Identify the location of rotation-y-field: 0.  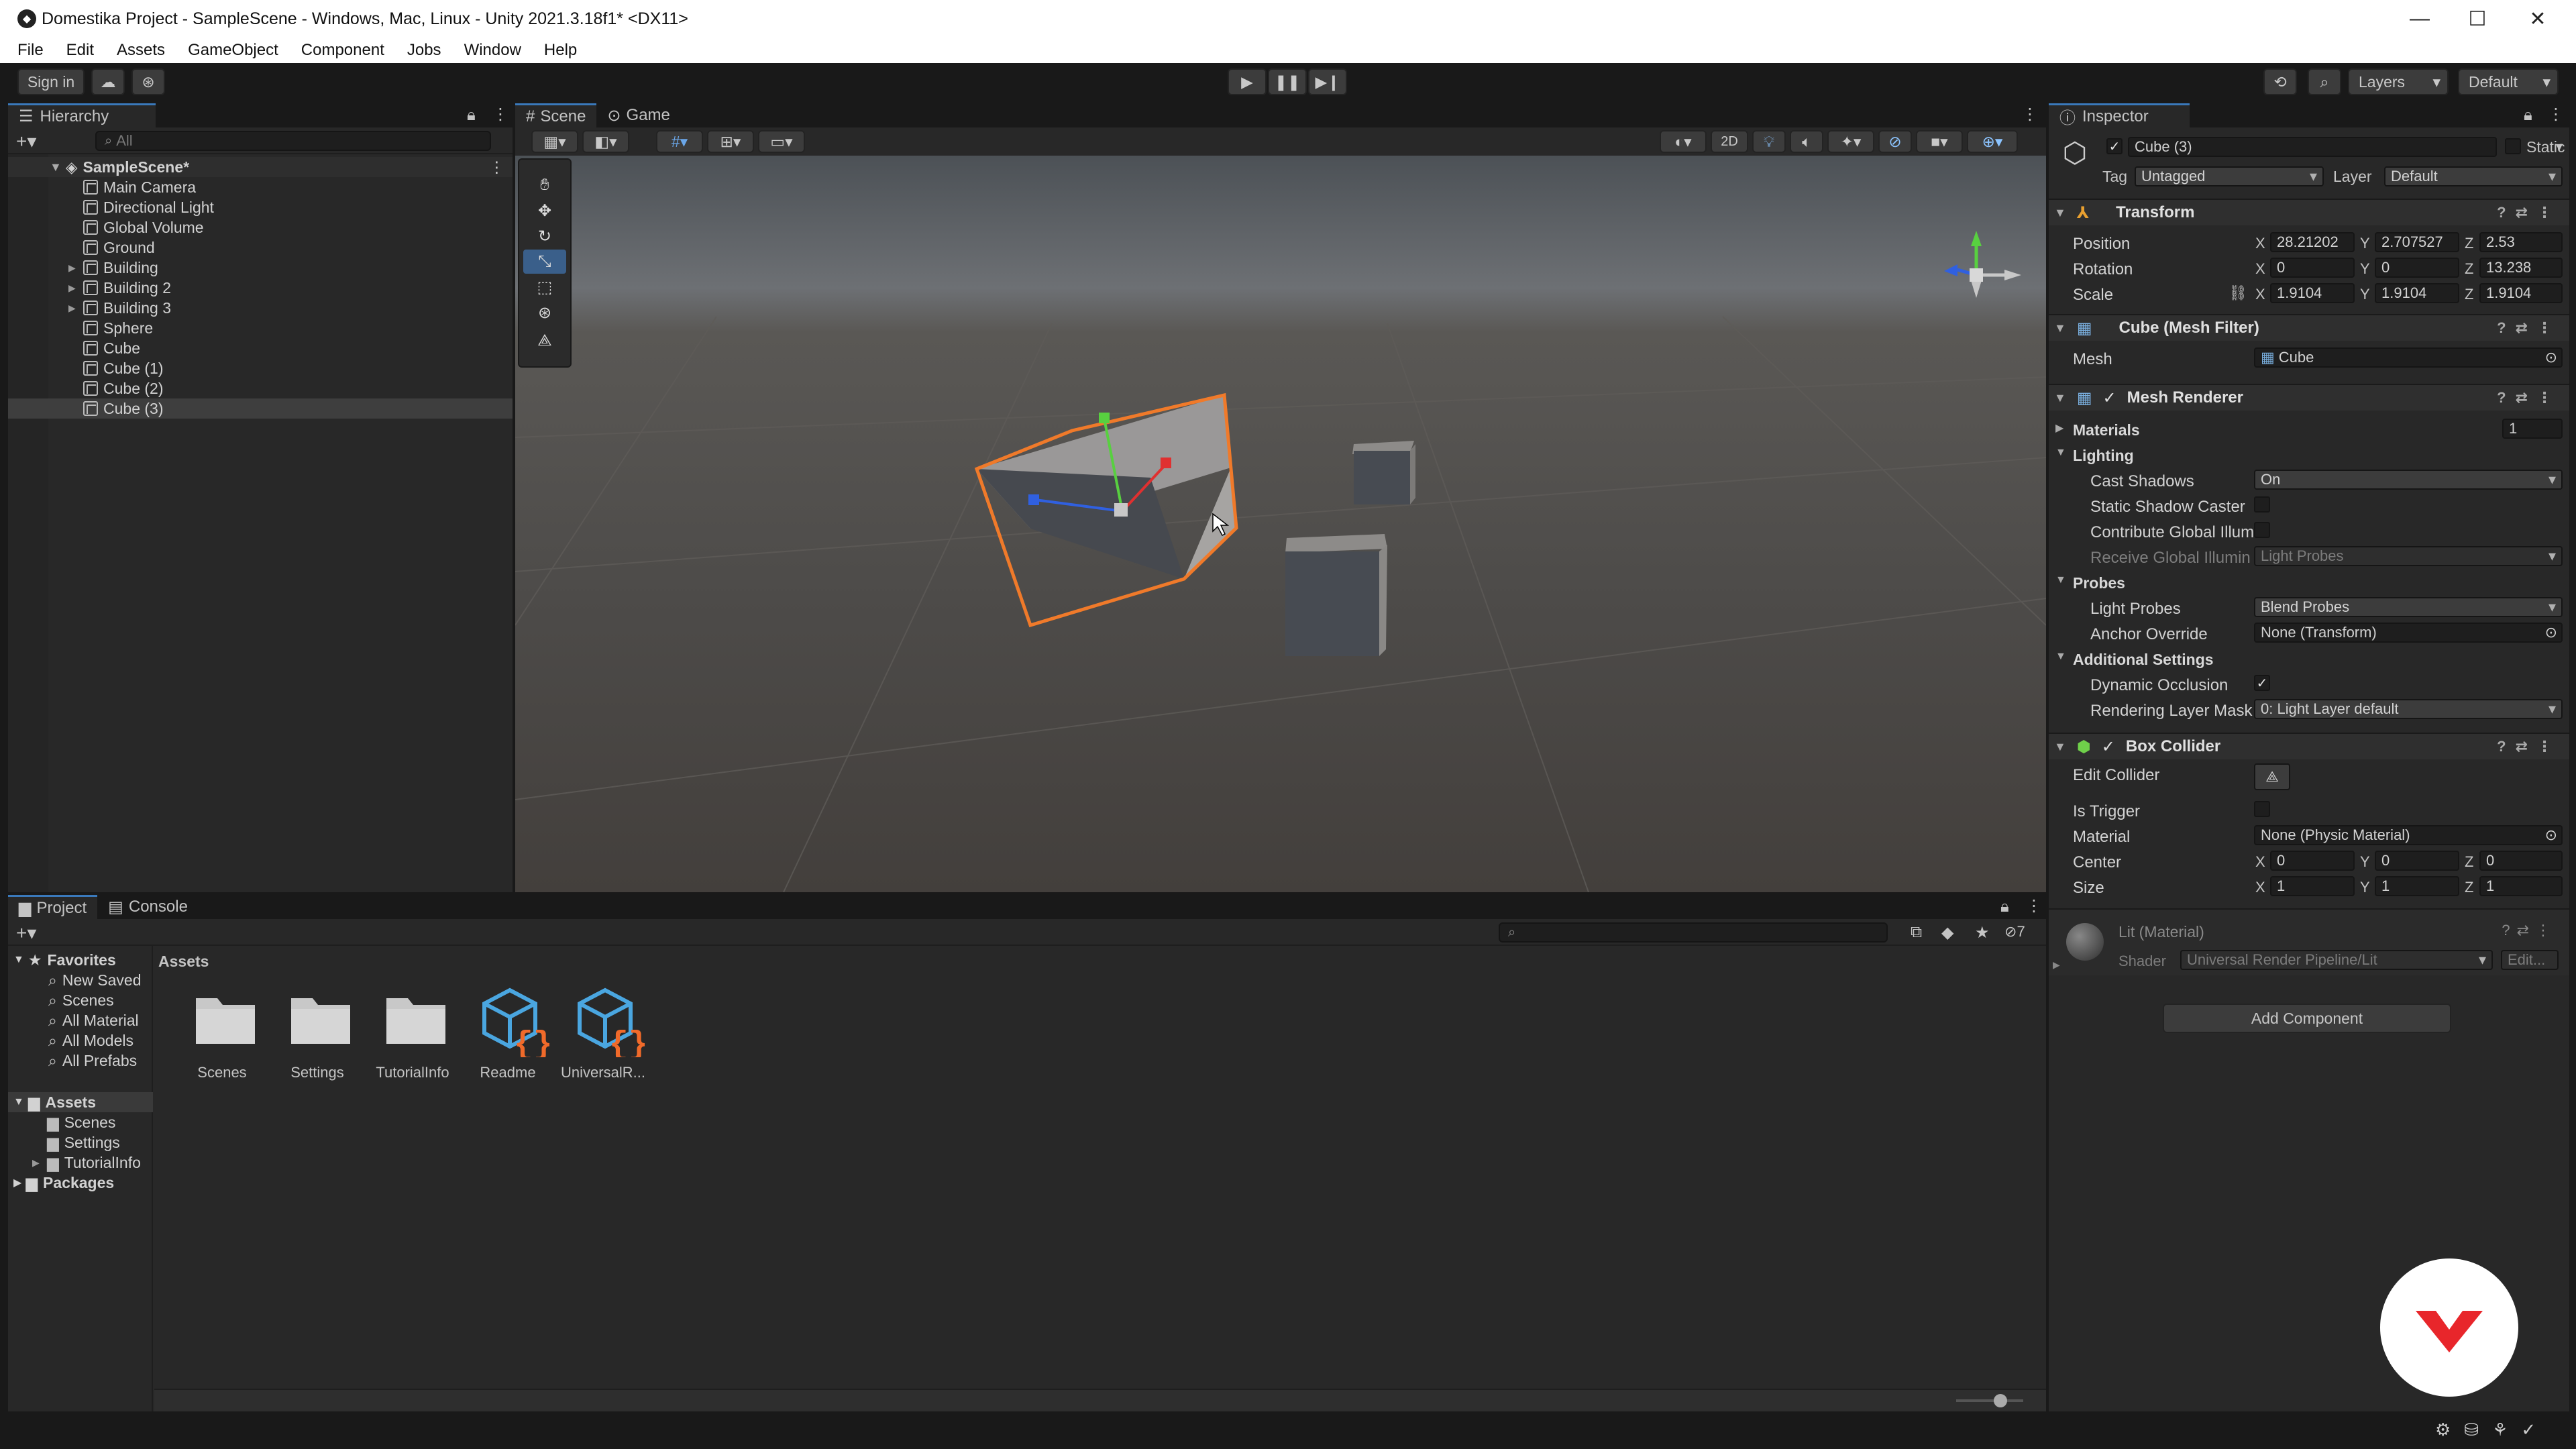
(2417, 268).